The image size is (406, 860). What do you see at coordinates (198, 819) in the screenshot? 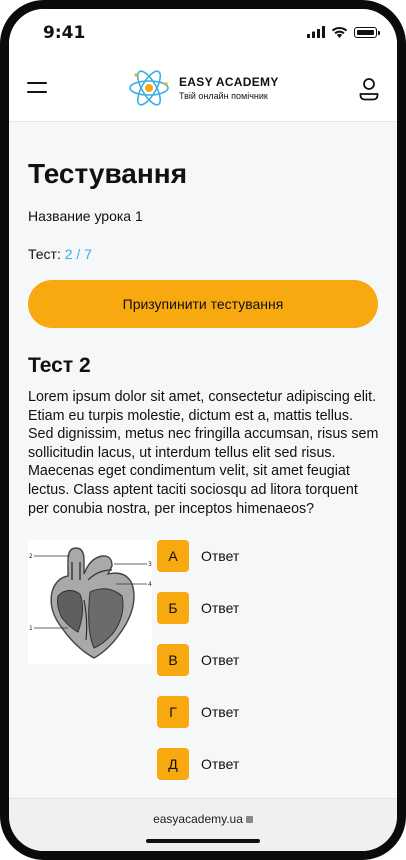
I see `url-text: easyacademy.ua` at bounding box center [198, 819].